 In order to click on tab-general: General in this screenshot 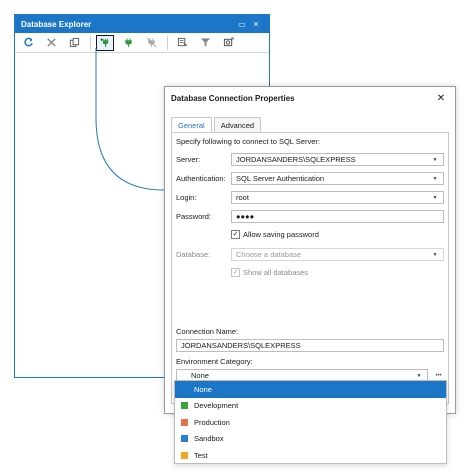, I will do `click(191, 125)`.